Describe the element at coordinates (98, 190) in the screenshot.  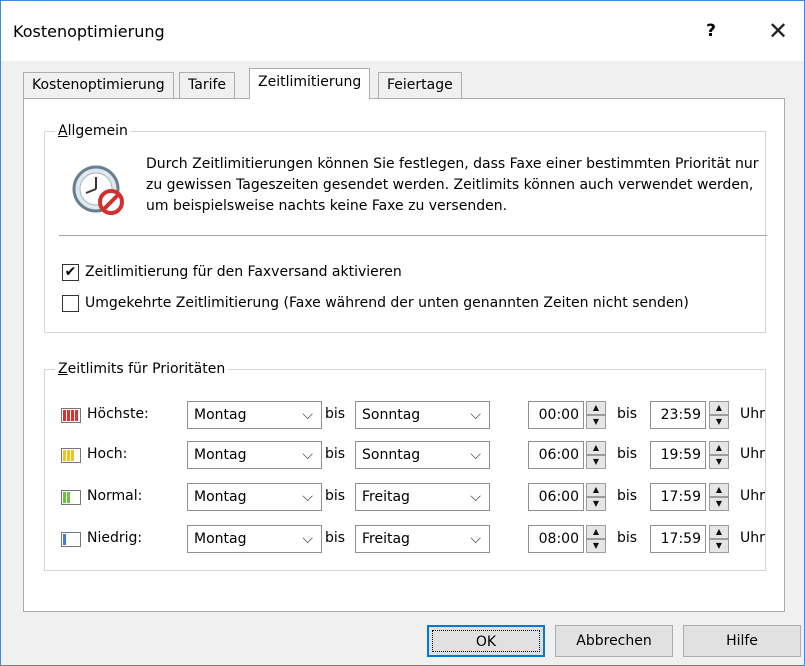
I see `clock-forbidden-icon` at that location.